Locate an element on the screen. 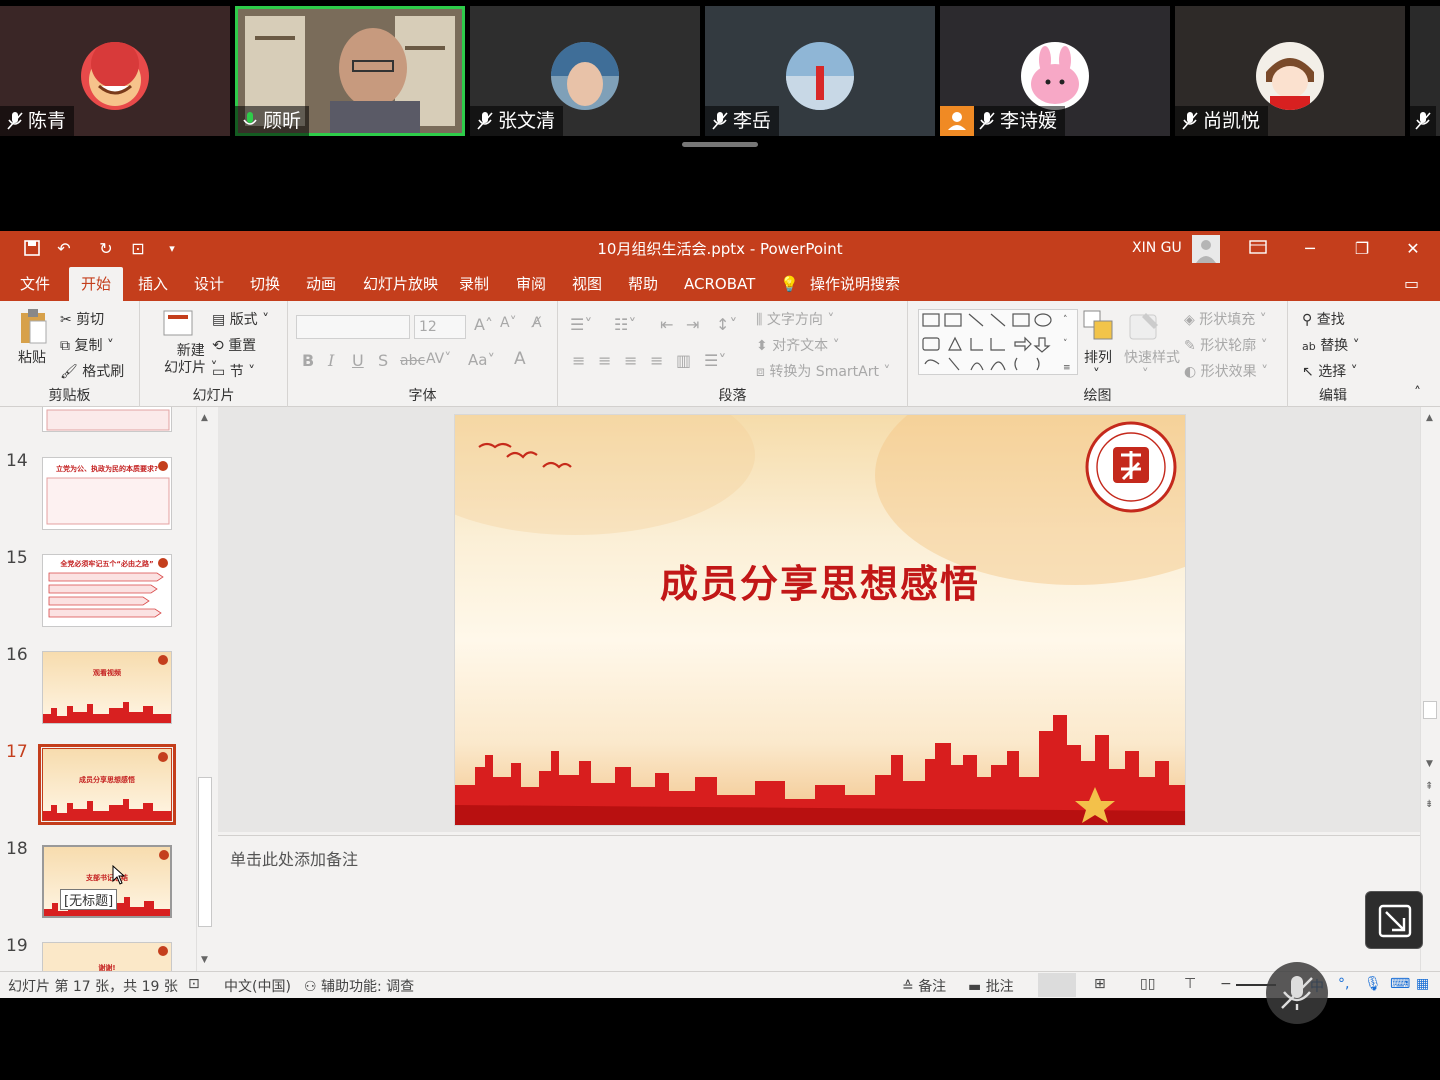 Image resolution: width=1440 pixels, height=1080 pixels. slideshow-view-icon: ⊤ is located at coordinates (1190, 984).